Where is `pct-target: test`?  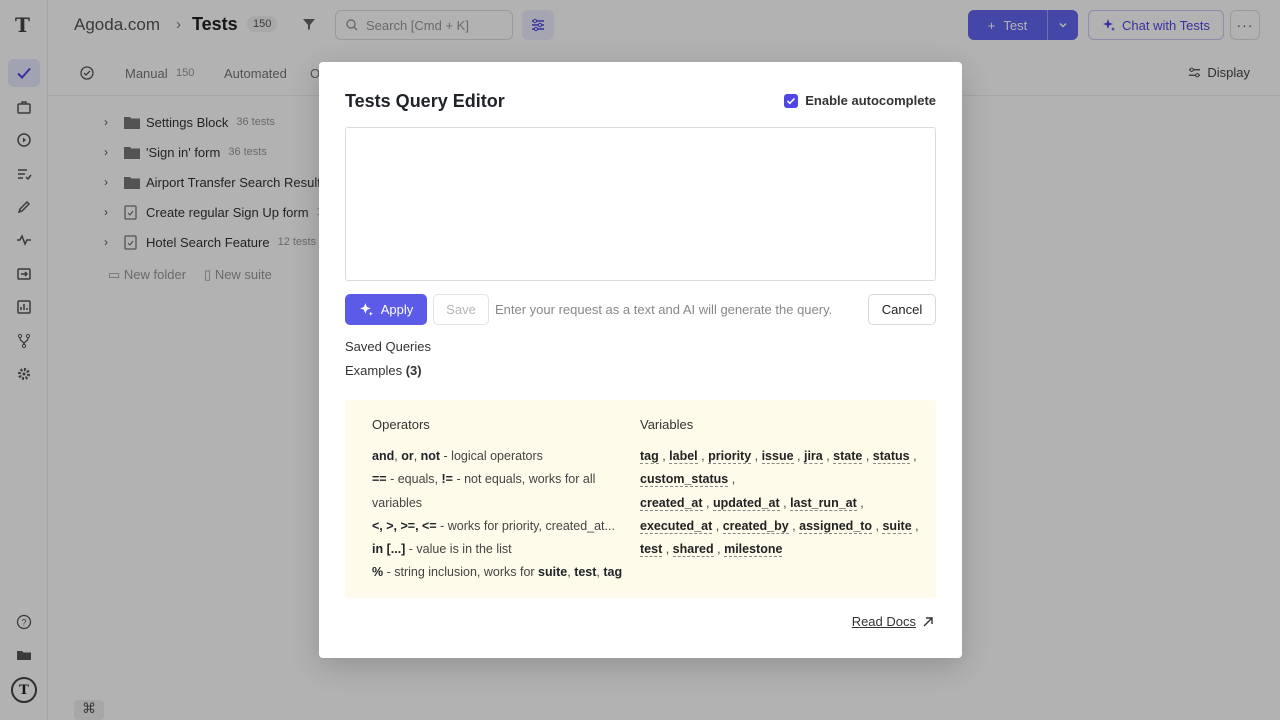 pct-target: test is located at coordinates (585, 572).